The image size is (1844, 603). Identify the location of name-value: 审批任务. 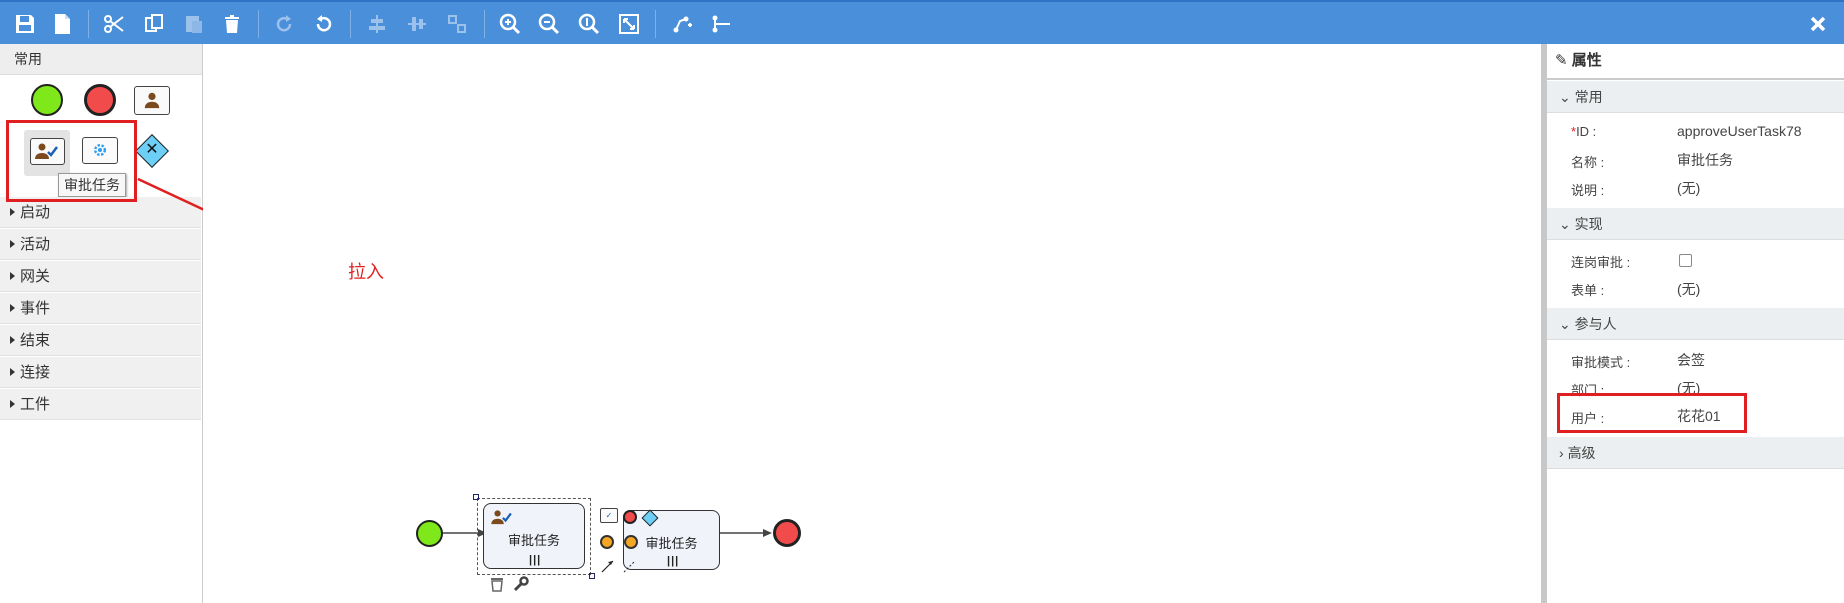
(1705, 160).